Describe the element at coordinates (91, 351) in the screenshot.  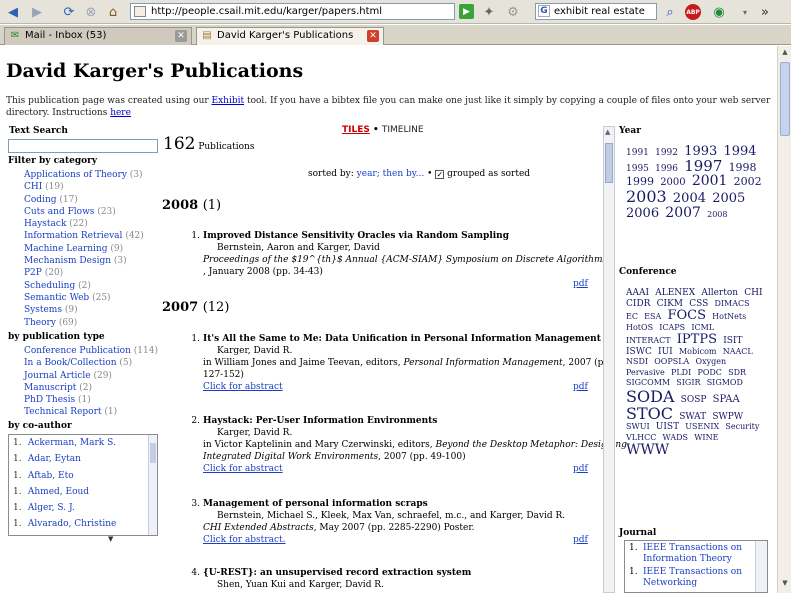
I see `facet-item: Conference Publication (114)` at that location.